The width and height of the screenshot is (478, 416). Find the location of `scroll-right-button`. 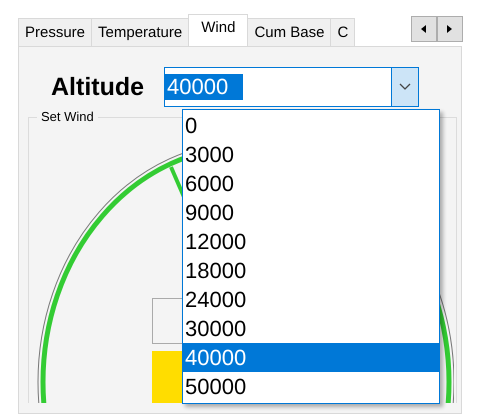

scroll-right-button is located at coordinates (450, 29).